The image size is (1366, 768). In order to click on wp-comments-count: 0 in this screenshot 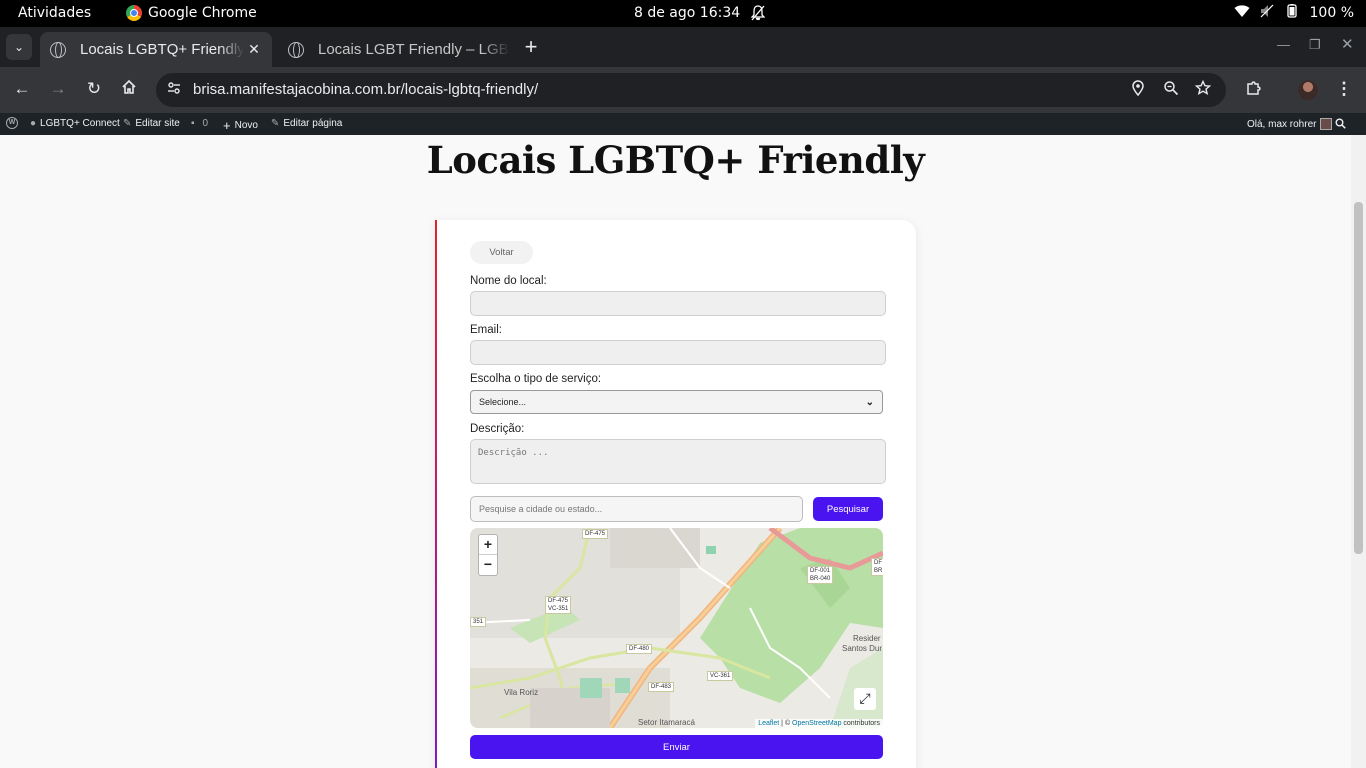, I will do `click(205, 123)`.